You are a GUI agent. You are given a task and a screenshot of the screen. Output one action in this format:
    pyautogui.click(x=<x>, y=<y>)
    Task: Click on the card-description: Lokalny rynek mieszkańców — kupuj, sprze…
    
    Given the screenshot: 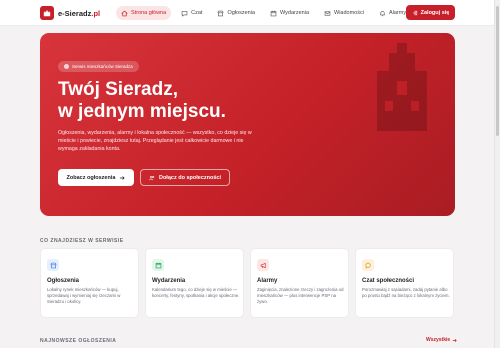 What is the action you would take?
    pyautogui.click(x=84, y=295)
    